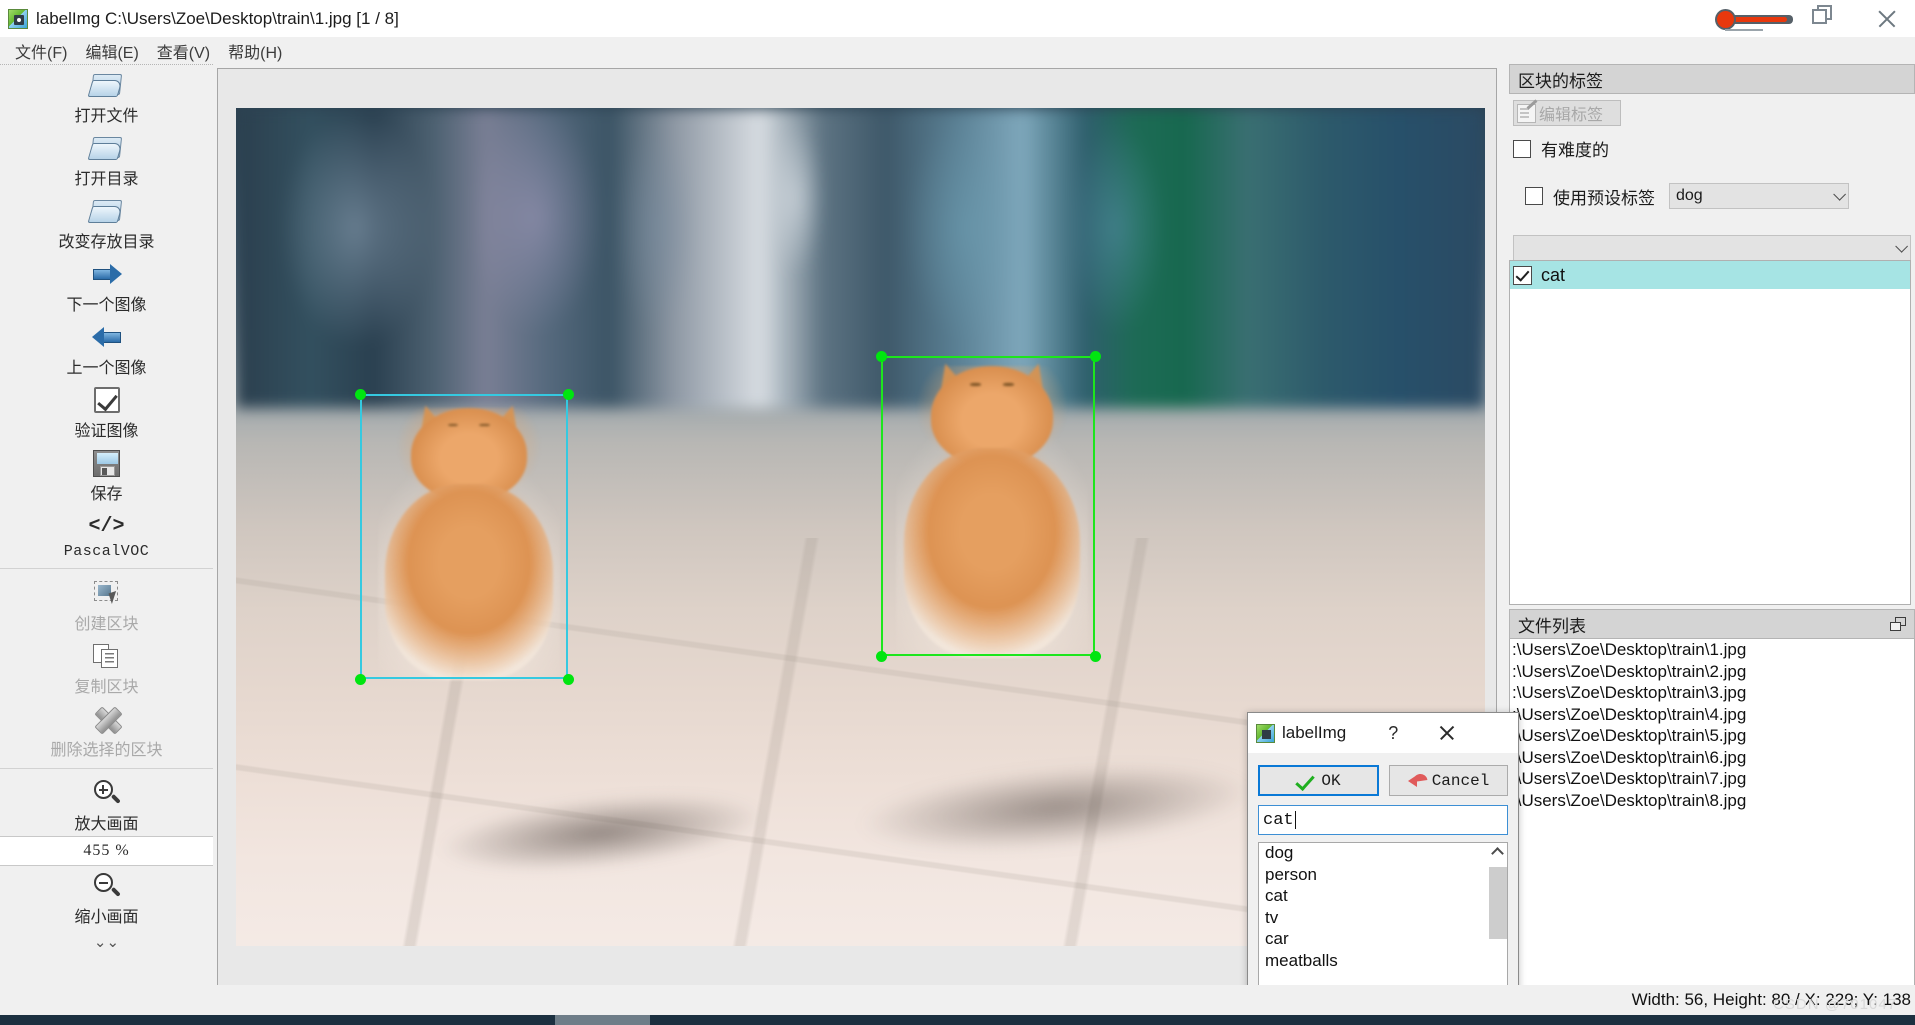 This screenshot has height=1025, width=1915. I want to click on zoom-out-icon, so click(107, 886).